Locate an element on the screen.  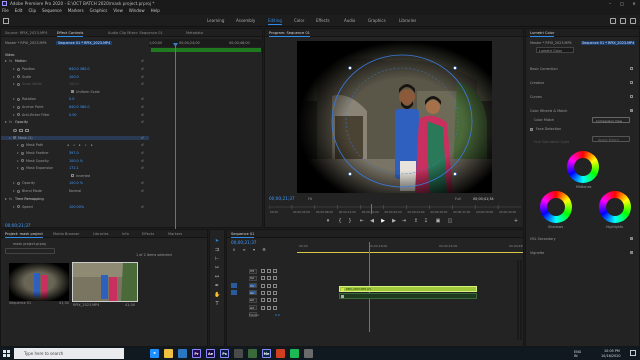
effect-param-value: 100.0 is located at coordinates (74, 84).